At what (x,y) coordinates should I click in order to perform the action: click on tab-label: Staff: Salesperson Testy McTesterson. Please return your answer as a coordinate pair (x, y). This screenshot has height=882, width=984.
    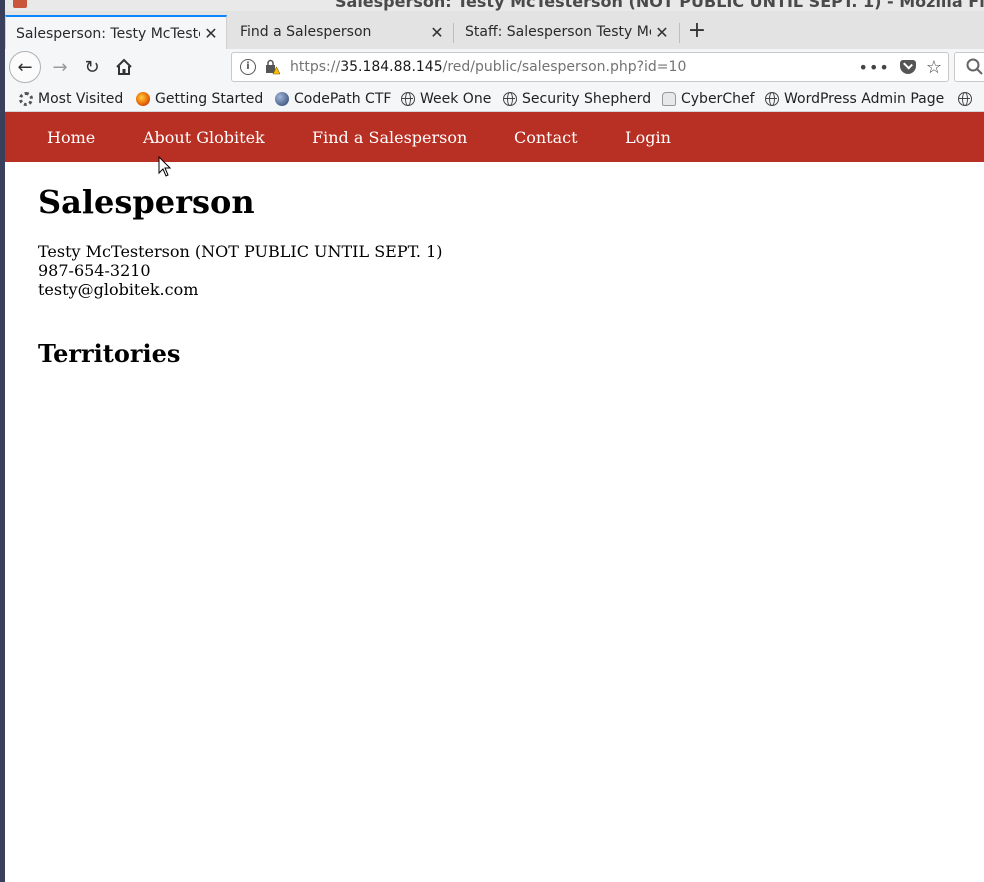
    Looking at the image, I should click on (558, 32).